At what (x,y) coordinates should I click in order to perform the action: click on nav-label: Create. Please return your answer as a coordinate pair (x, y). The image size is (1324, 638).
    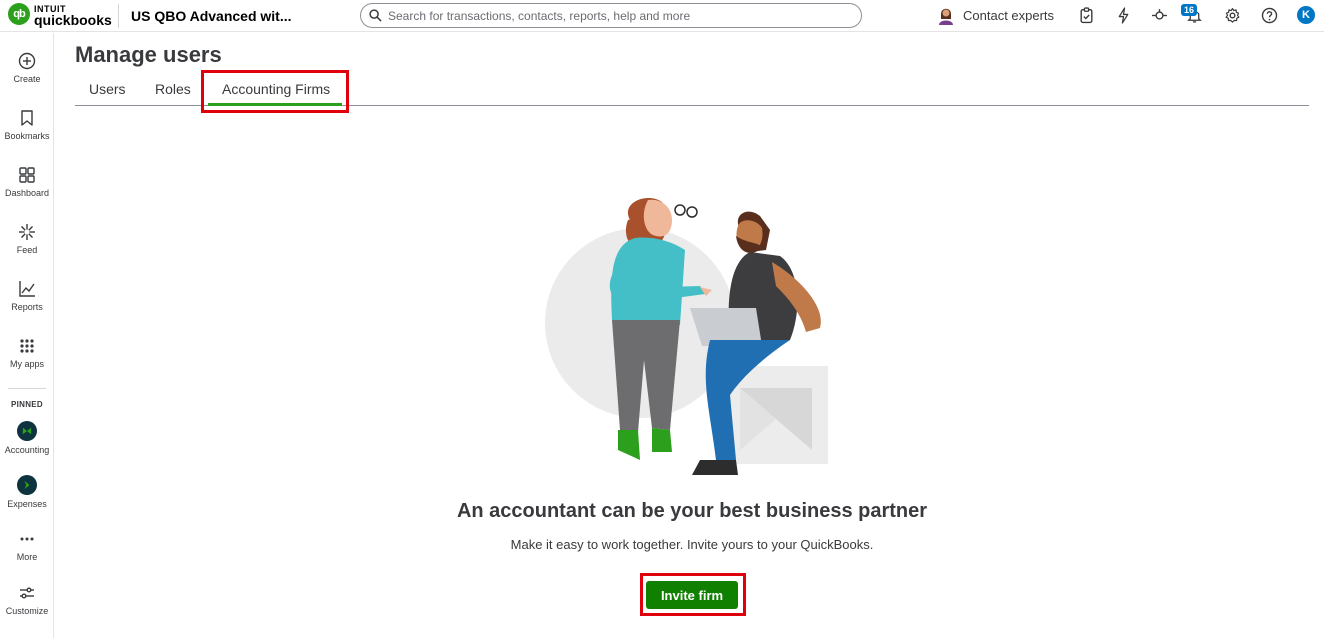
    Looking at the image, I should click on (27, 79).